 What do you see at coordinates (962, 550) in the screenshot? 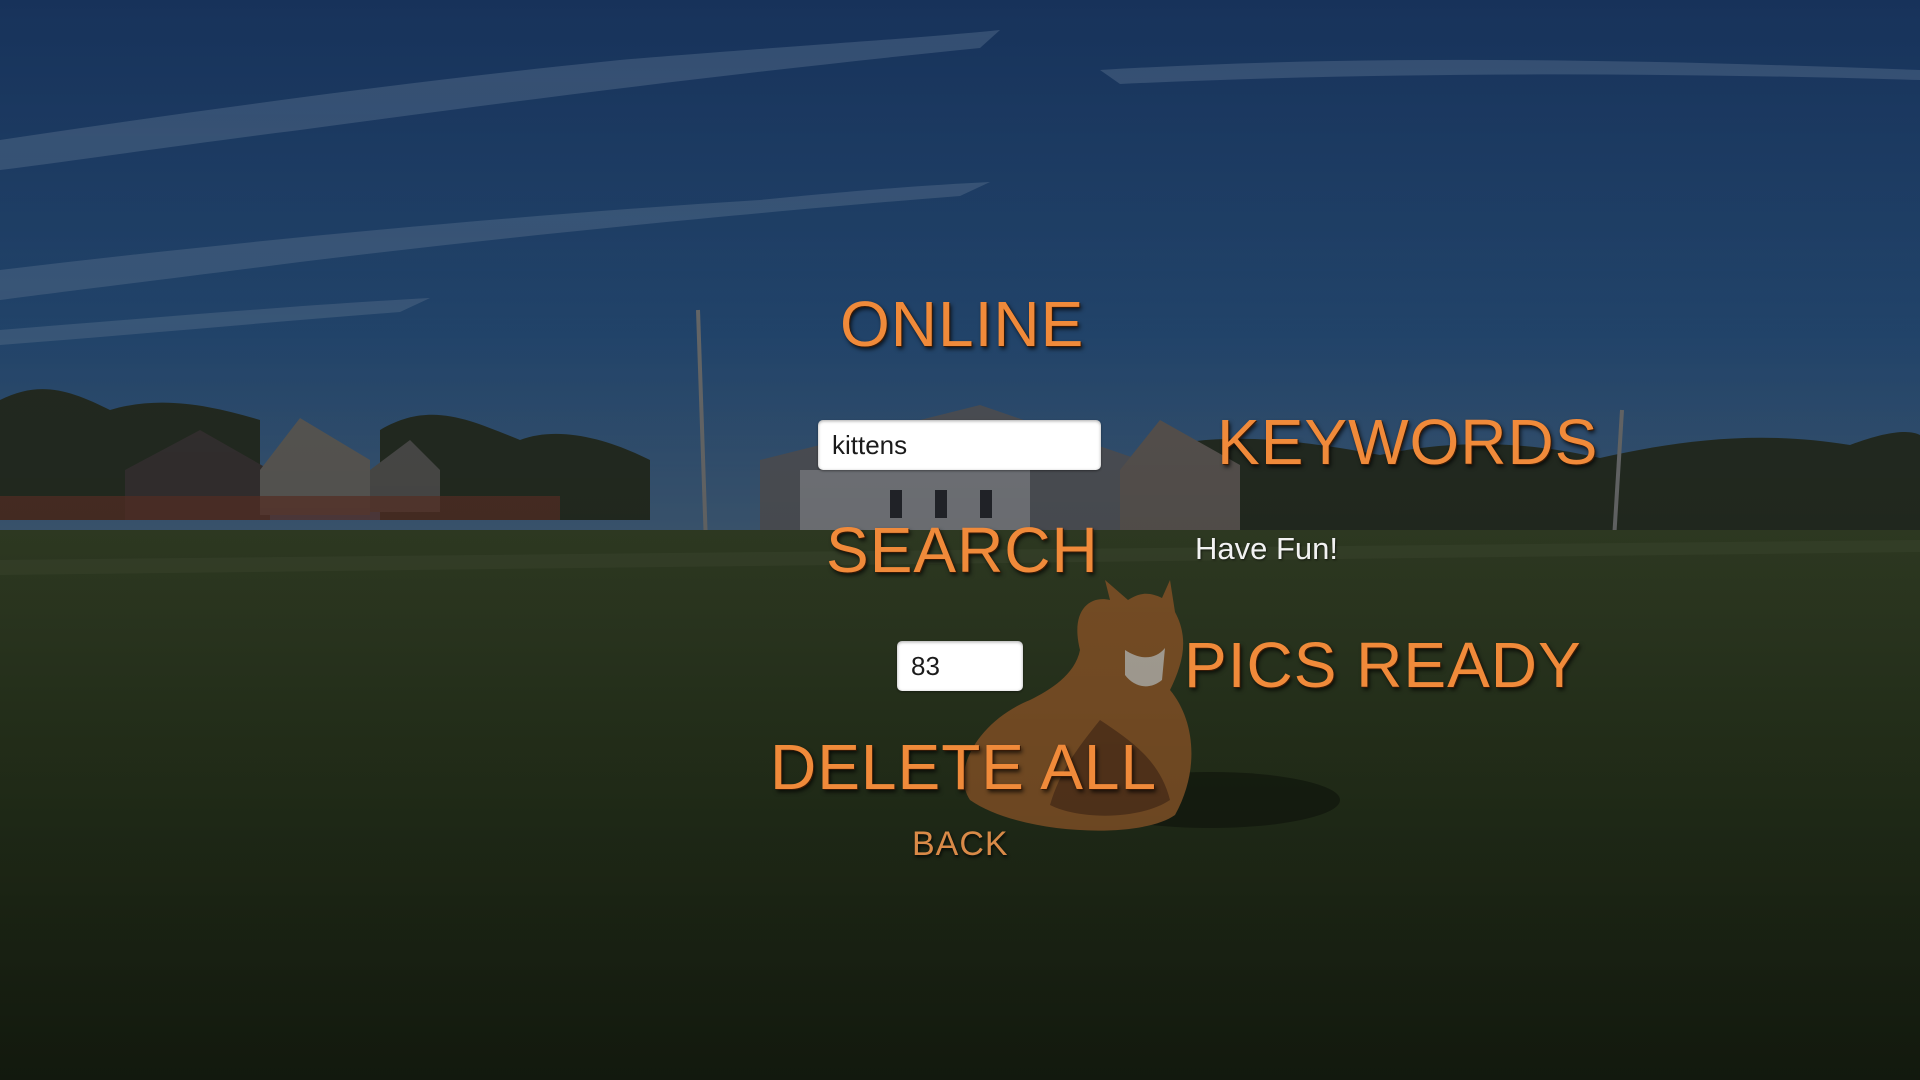
I see `search-button: SEARCH` at bounding box center [962, 550].